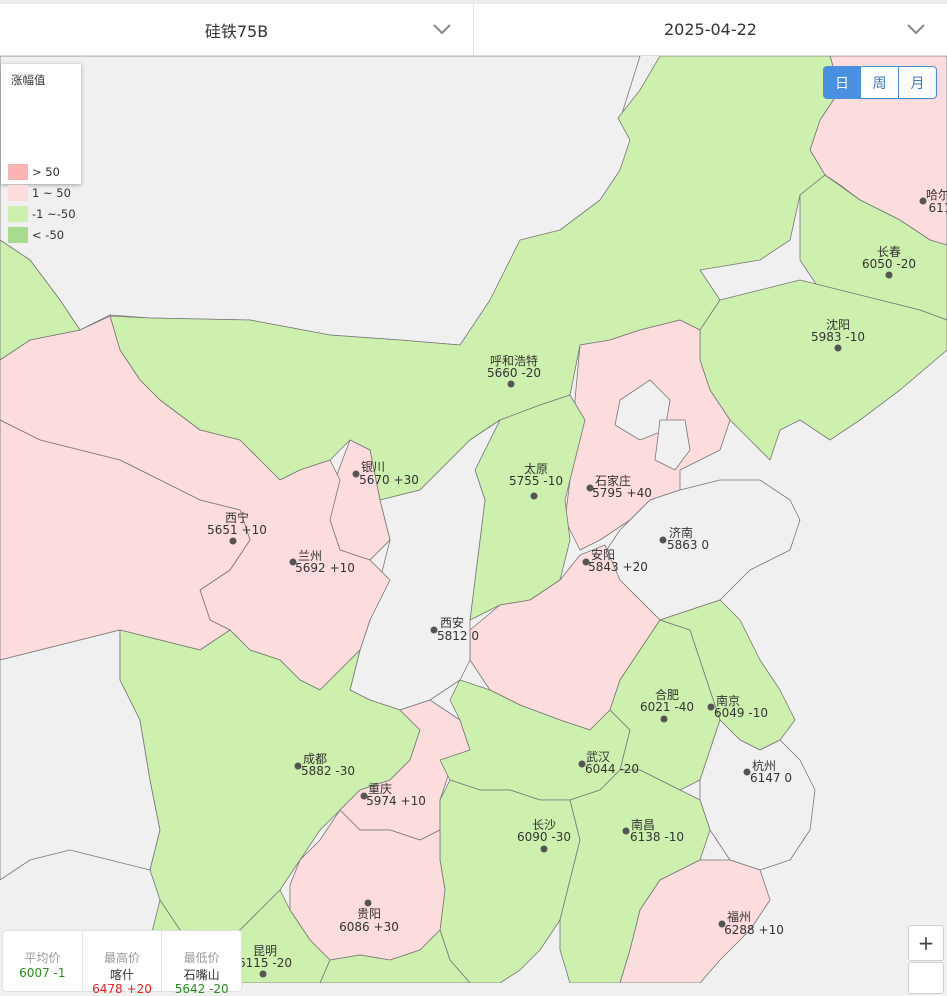 The height and width of the screenshot is (996, 947). I want to click on legend-item: > 50, so click(34, 172).